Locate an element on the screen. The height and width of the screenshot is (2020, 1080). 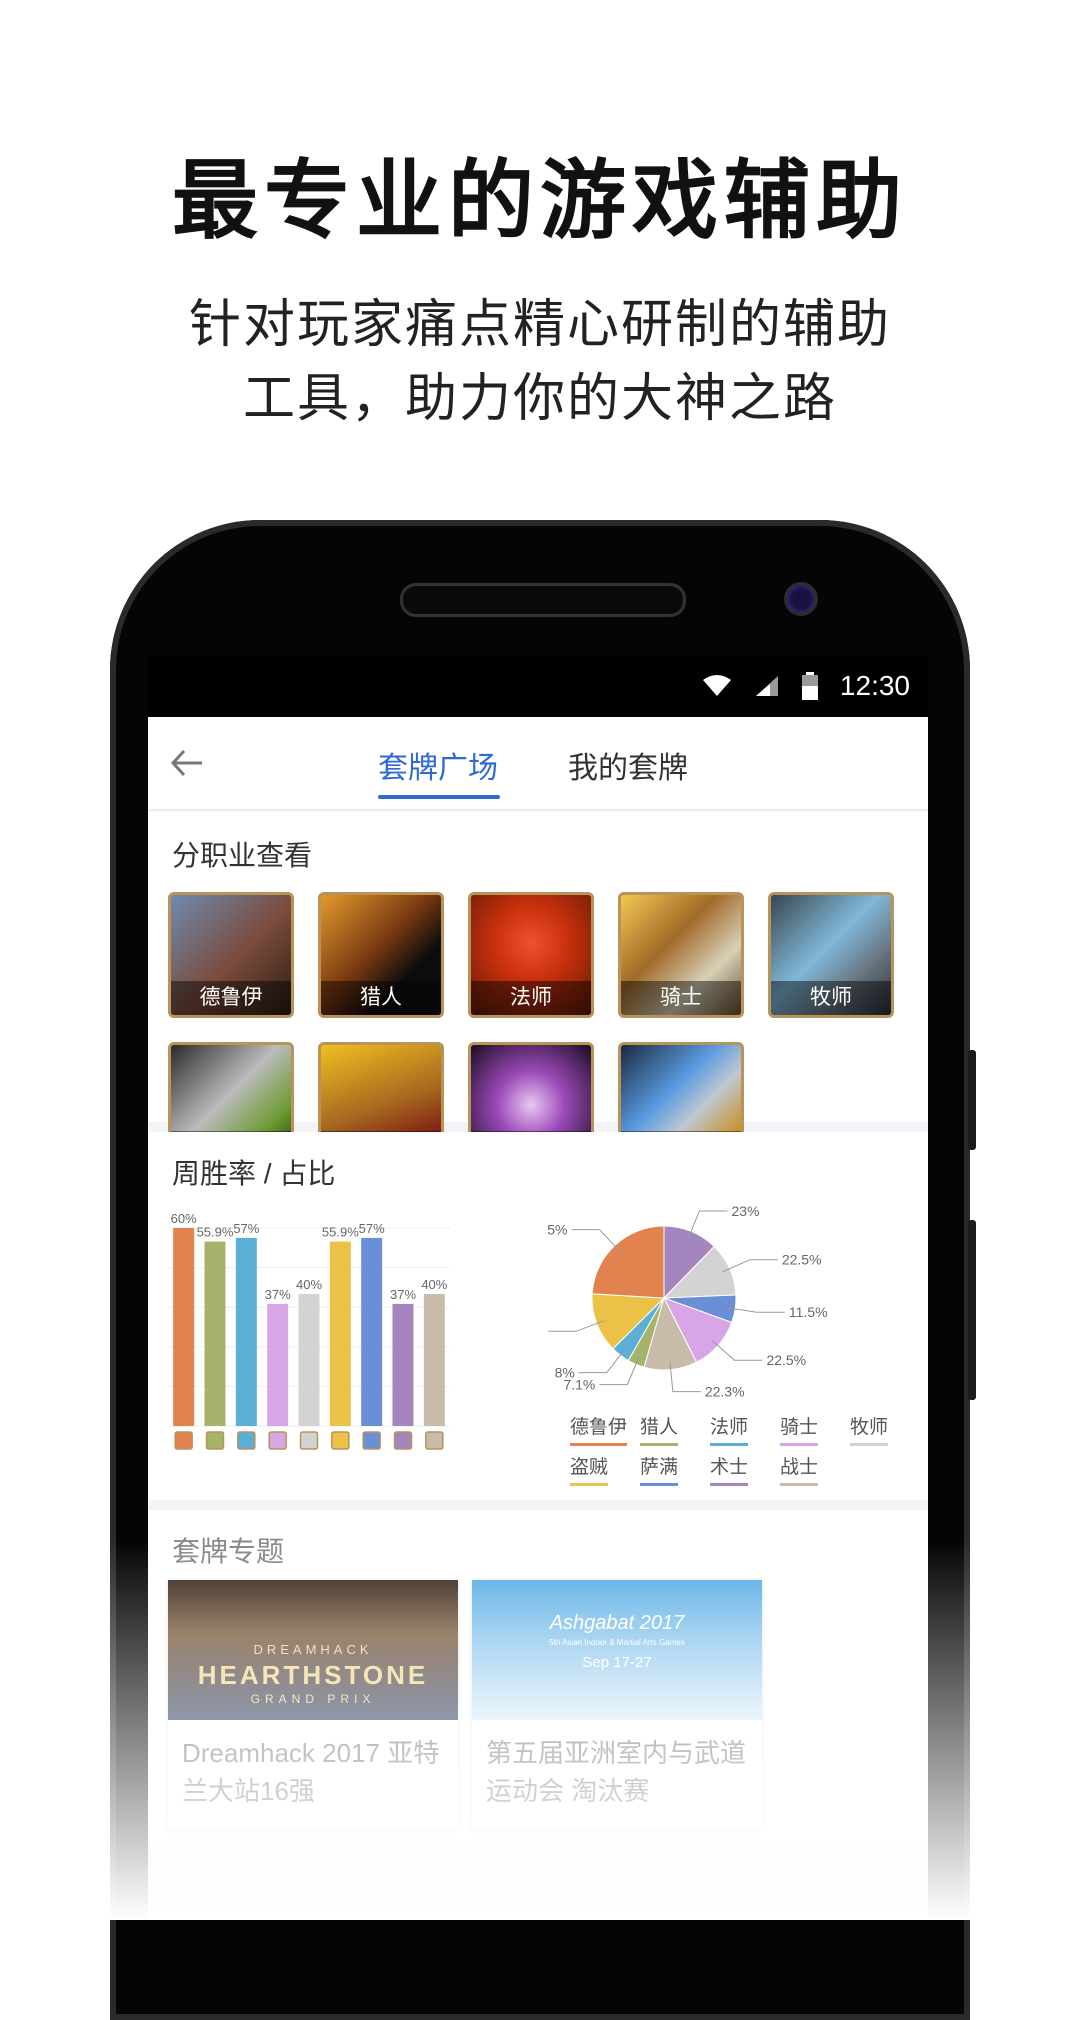
class-label: 牧师 is located at coordinates (831, 998).